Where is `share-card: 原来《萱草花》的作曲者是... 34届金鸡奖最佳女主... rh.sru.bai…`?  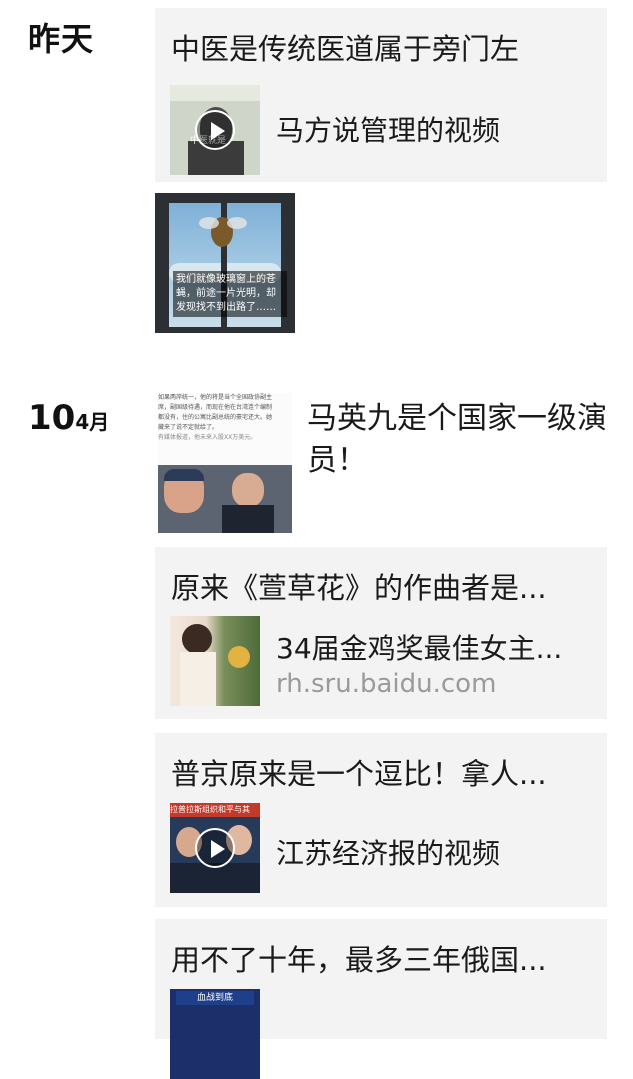 share-card: 原来《萱草花》的作曲者是... 34届金鸡奖最佳女主... rh.sru.bai… is located at coordinates (381, 633).